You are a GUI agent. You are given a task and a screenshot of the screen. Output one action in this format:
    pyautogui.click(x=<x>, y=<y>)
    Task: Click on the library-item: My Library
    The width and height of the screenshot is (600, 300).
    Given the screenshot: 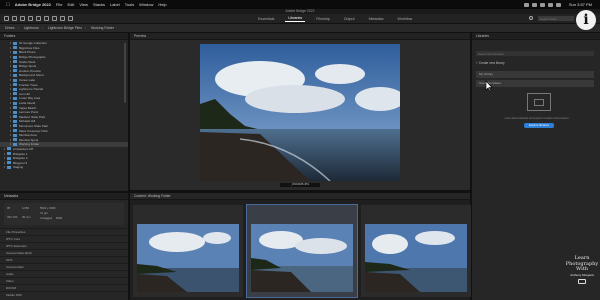 What is the action you would take?
    pyautogui.click(x=535, y=74)
    